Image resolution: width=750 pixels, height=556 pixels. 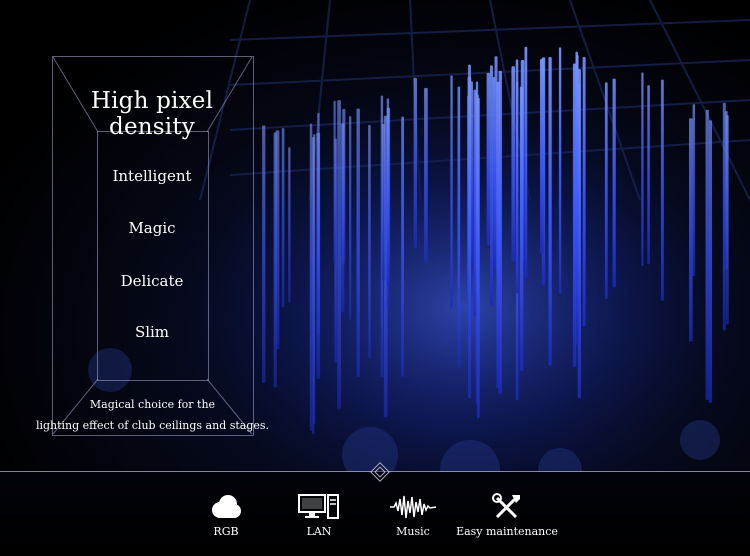 What do you see at coordinates (700, 440) in the screenshot?
I see `glow-orb` at bounding box center [700, 440].